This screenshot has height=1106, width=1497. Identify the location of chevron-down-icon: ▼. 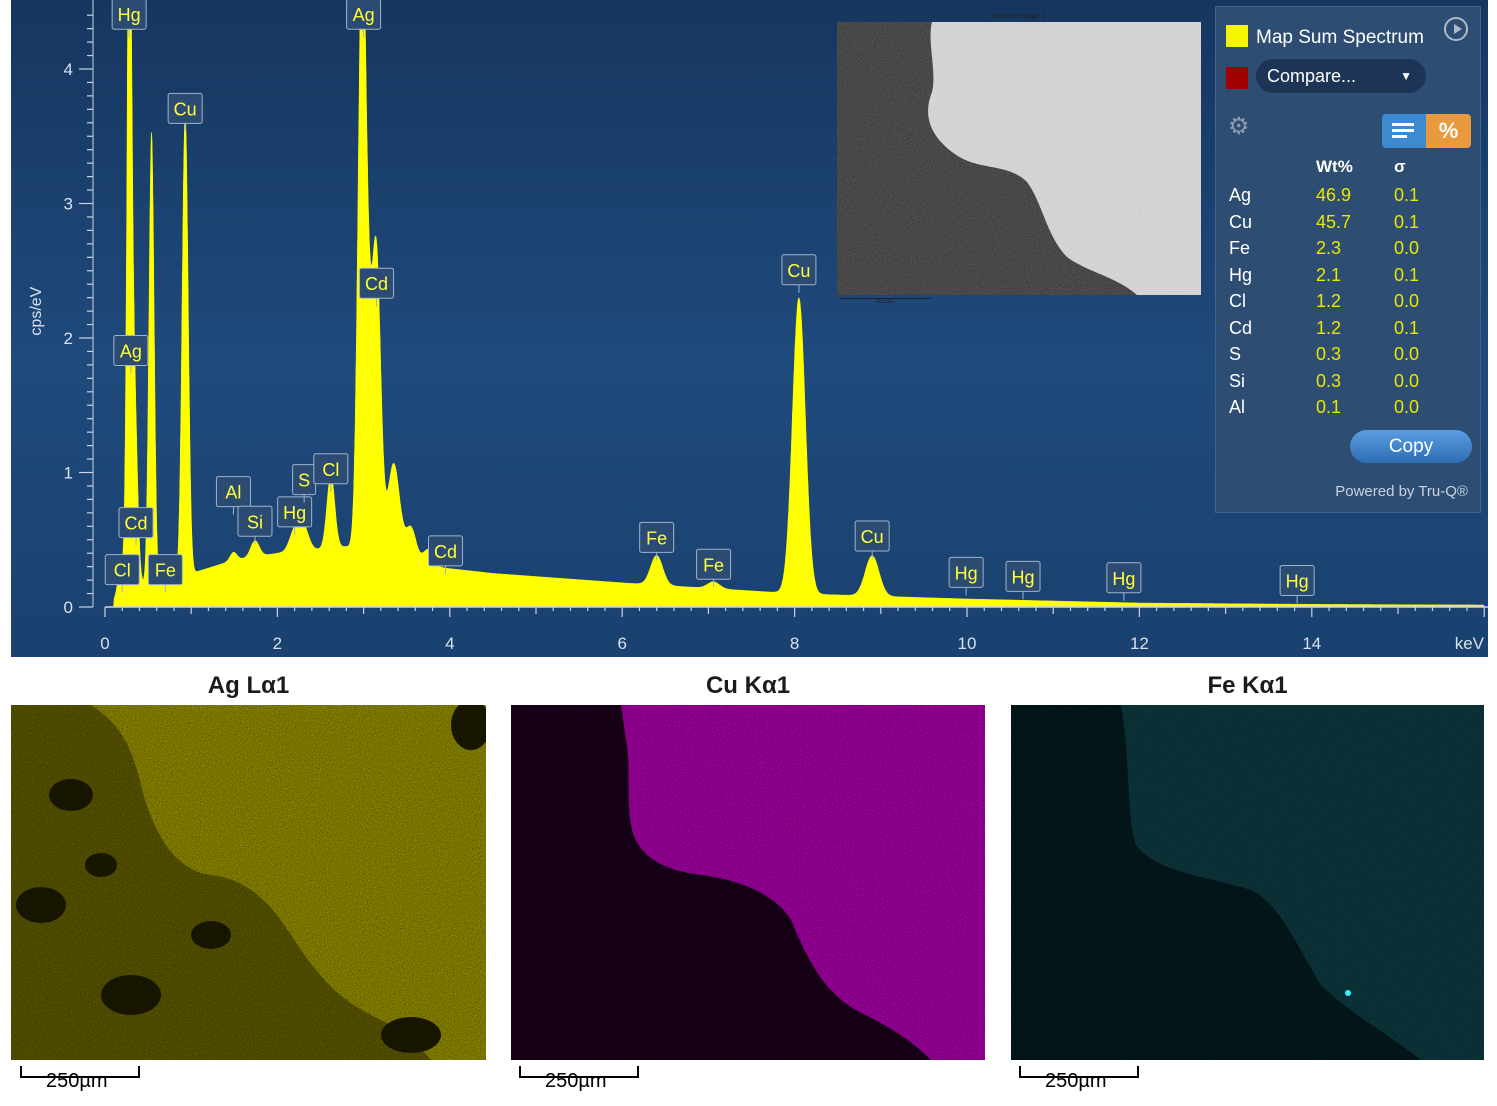
(1406, 76).